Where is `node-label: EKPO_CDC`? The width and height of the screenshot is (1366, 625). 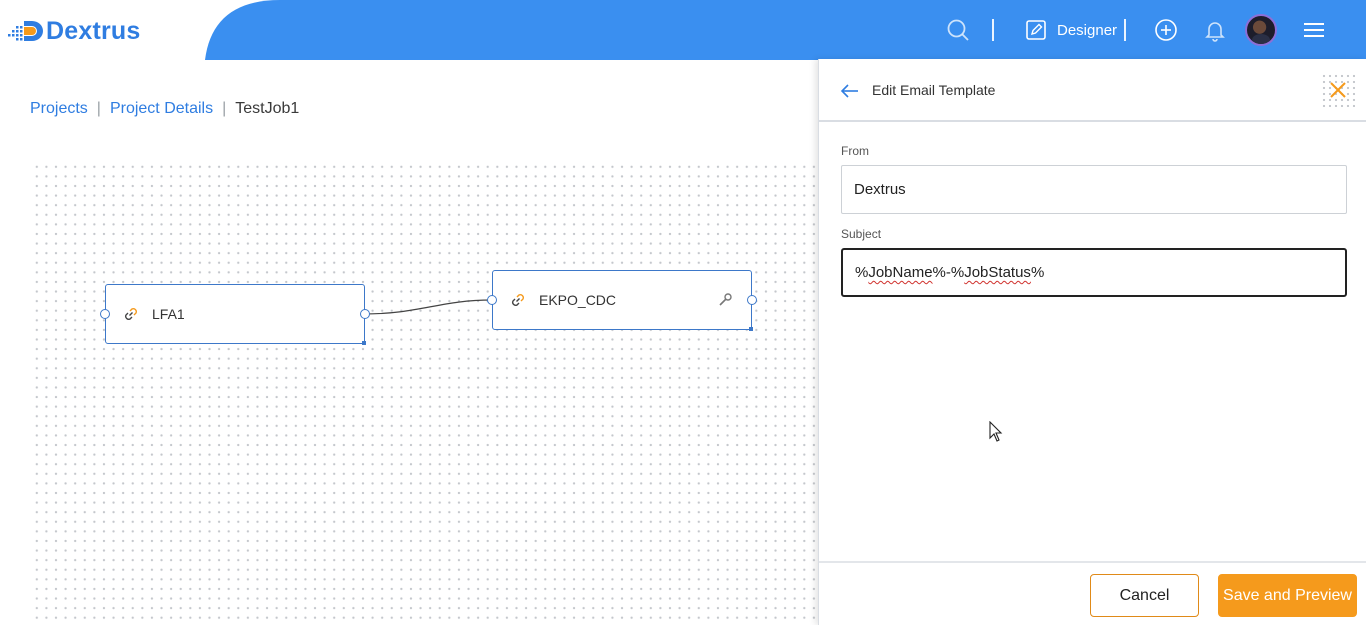
node-label: EKPO_CDC is located at coordinates (578, 300).